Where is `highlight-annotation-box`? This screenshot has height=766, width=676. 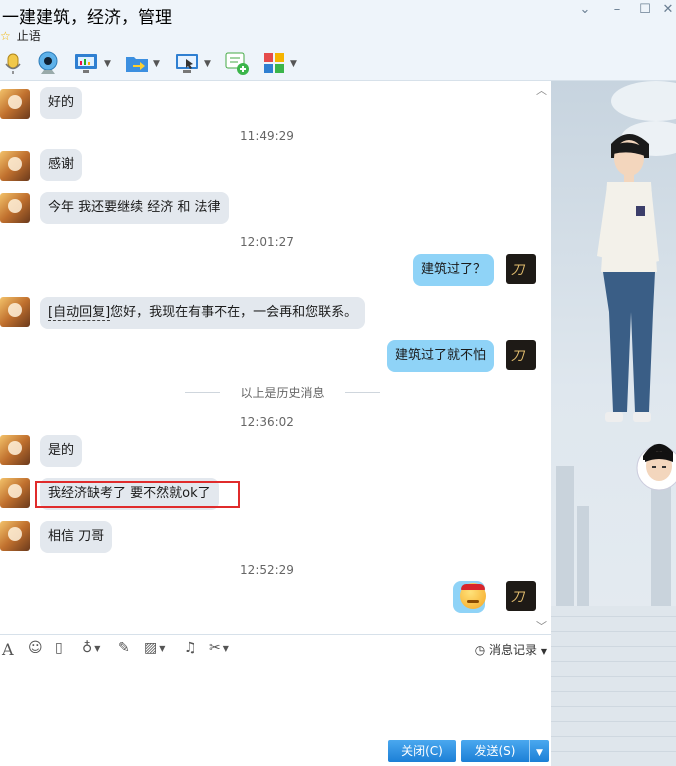 highlight-annotation-box is located at coordinates (137, 494).